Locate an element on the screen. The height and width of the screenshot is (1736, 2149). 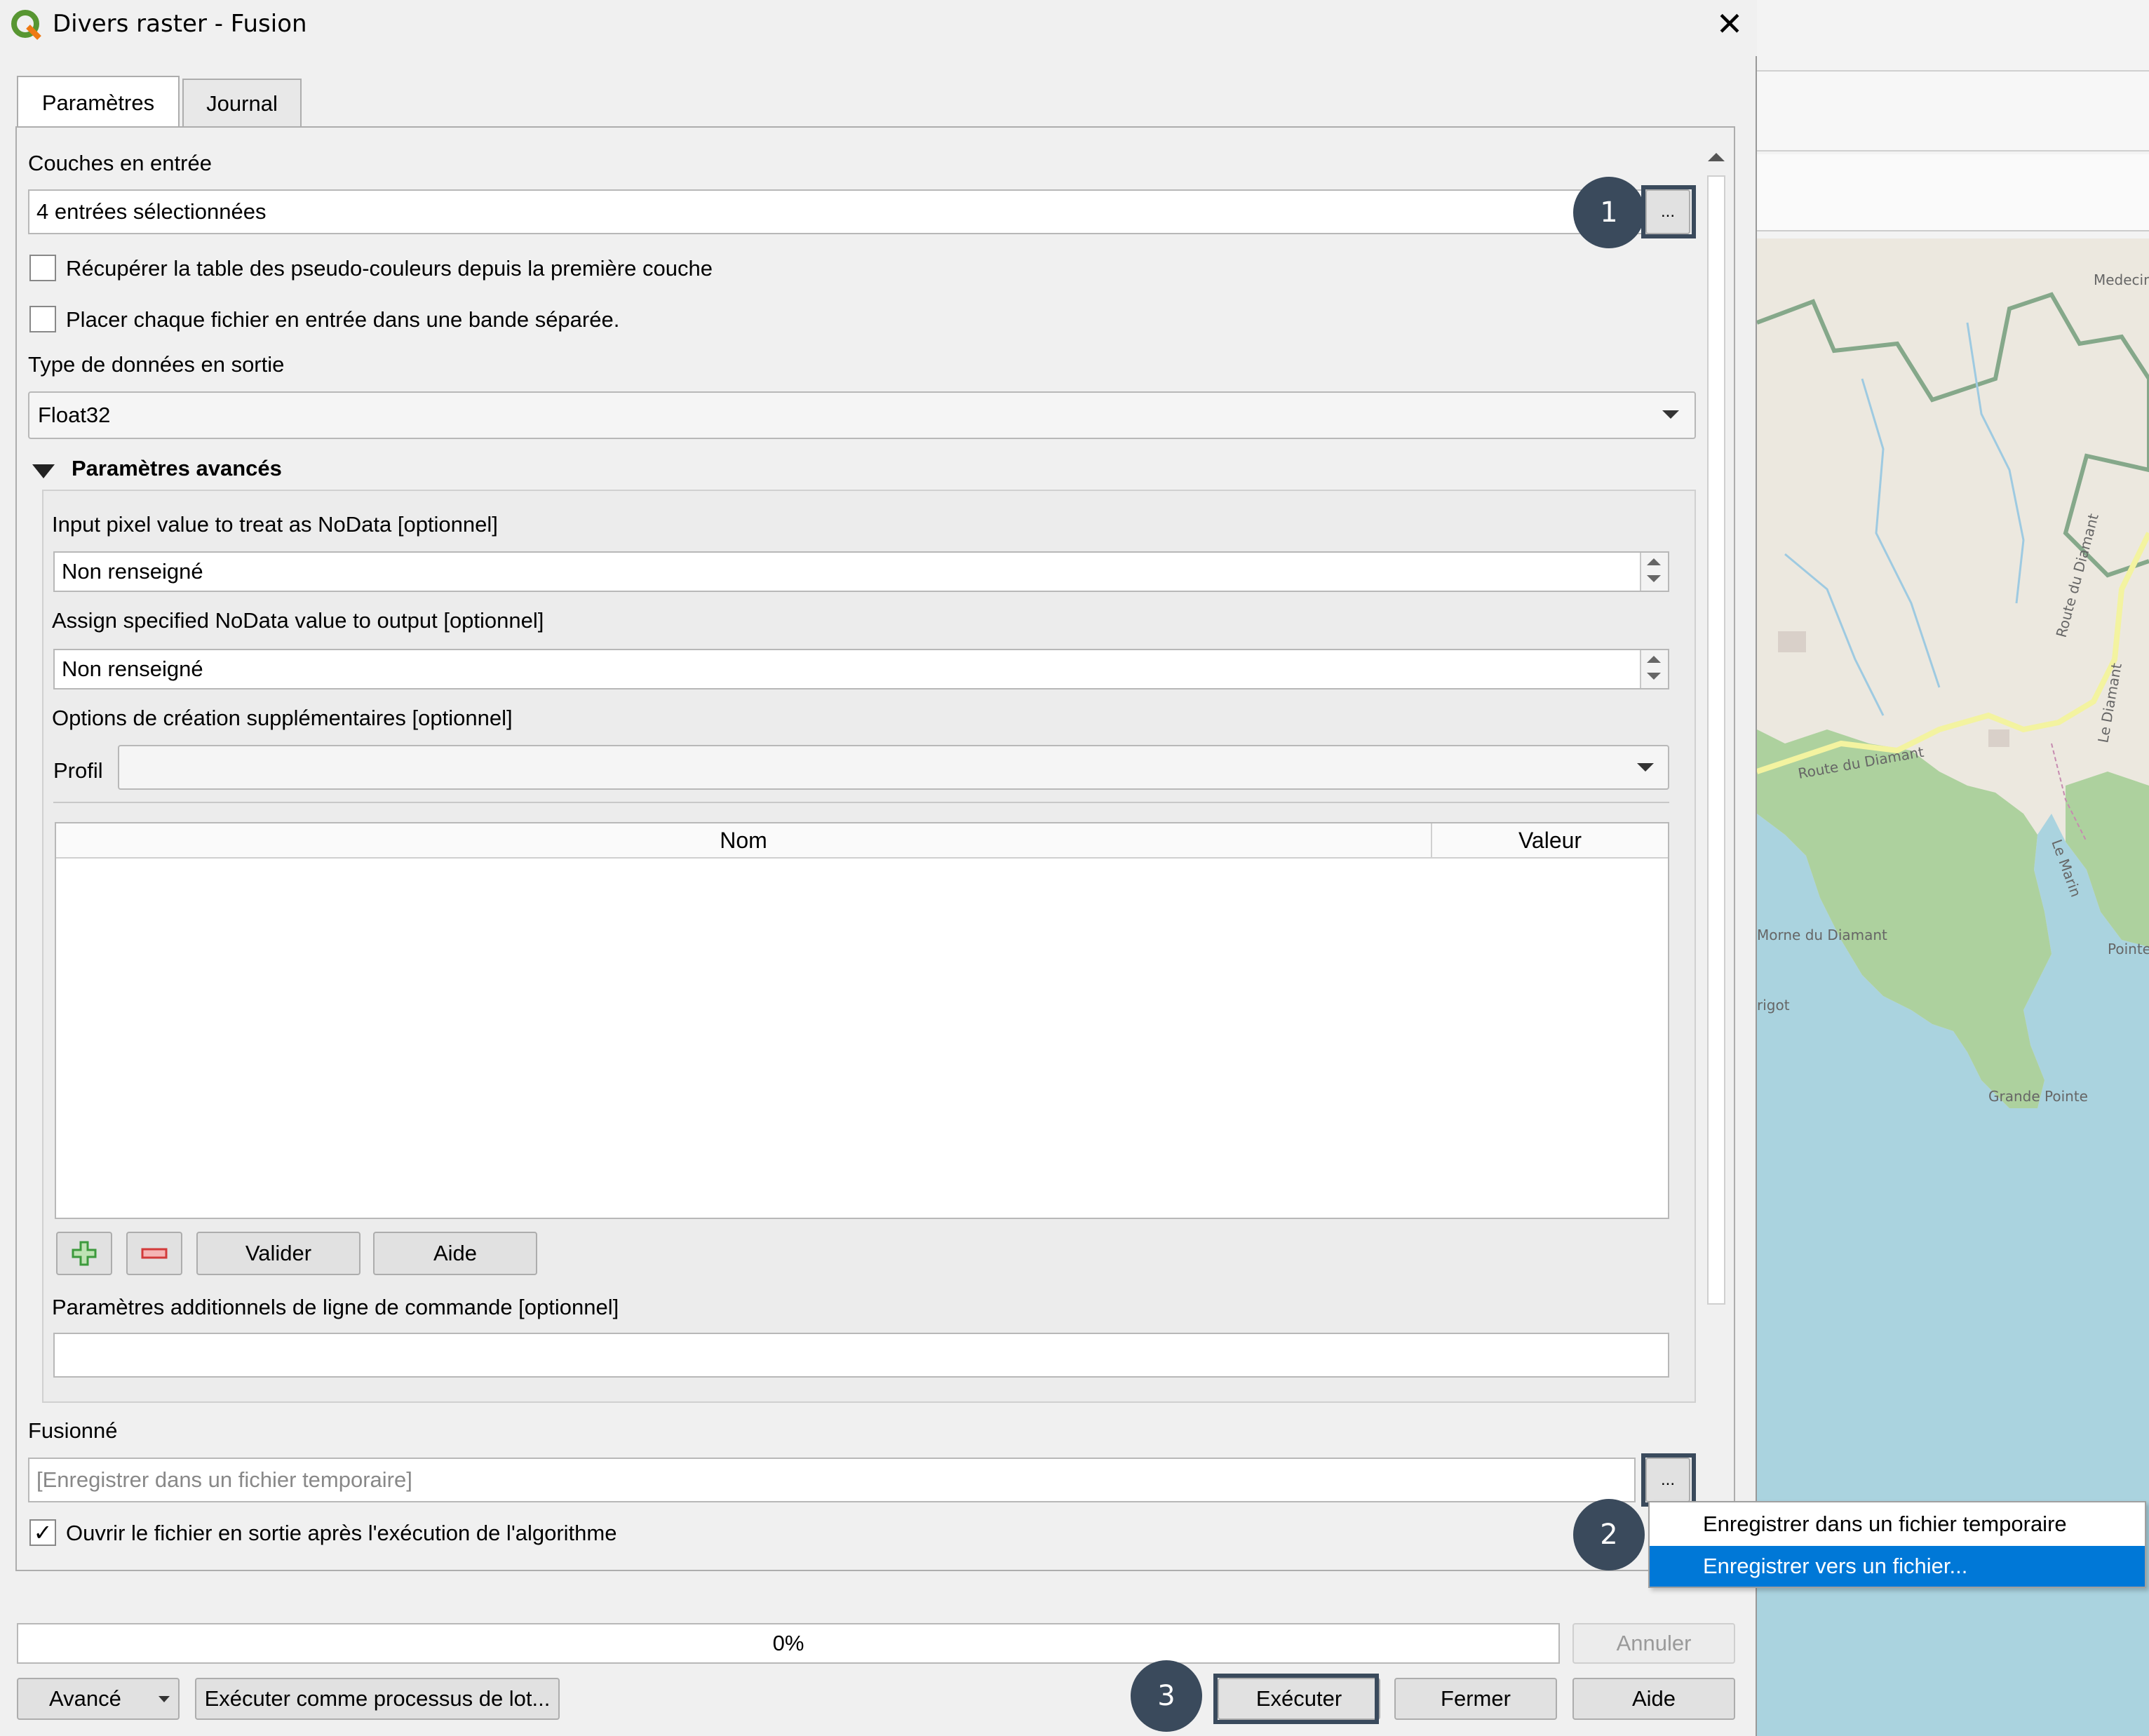
spinbox-arrows is located at coordinates (1654, 572).